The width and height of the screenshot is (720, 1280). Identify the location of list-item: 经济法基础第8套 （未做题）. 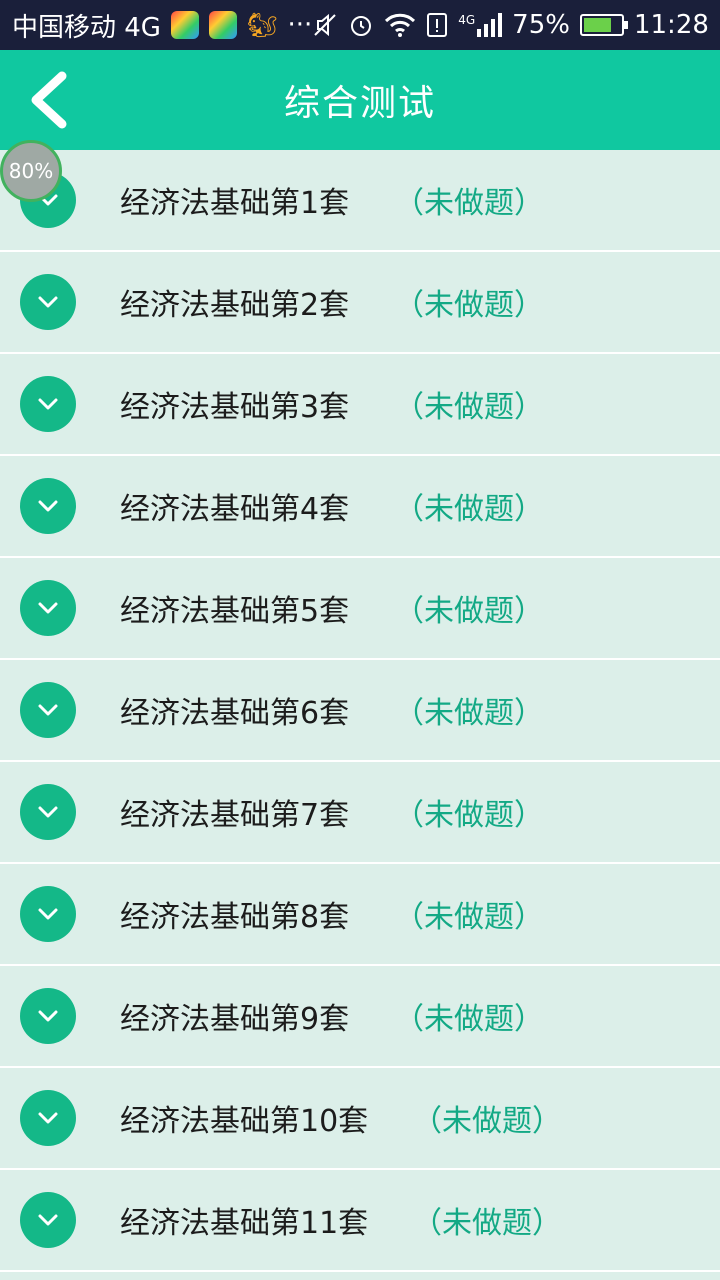
(360, 915).